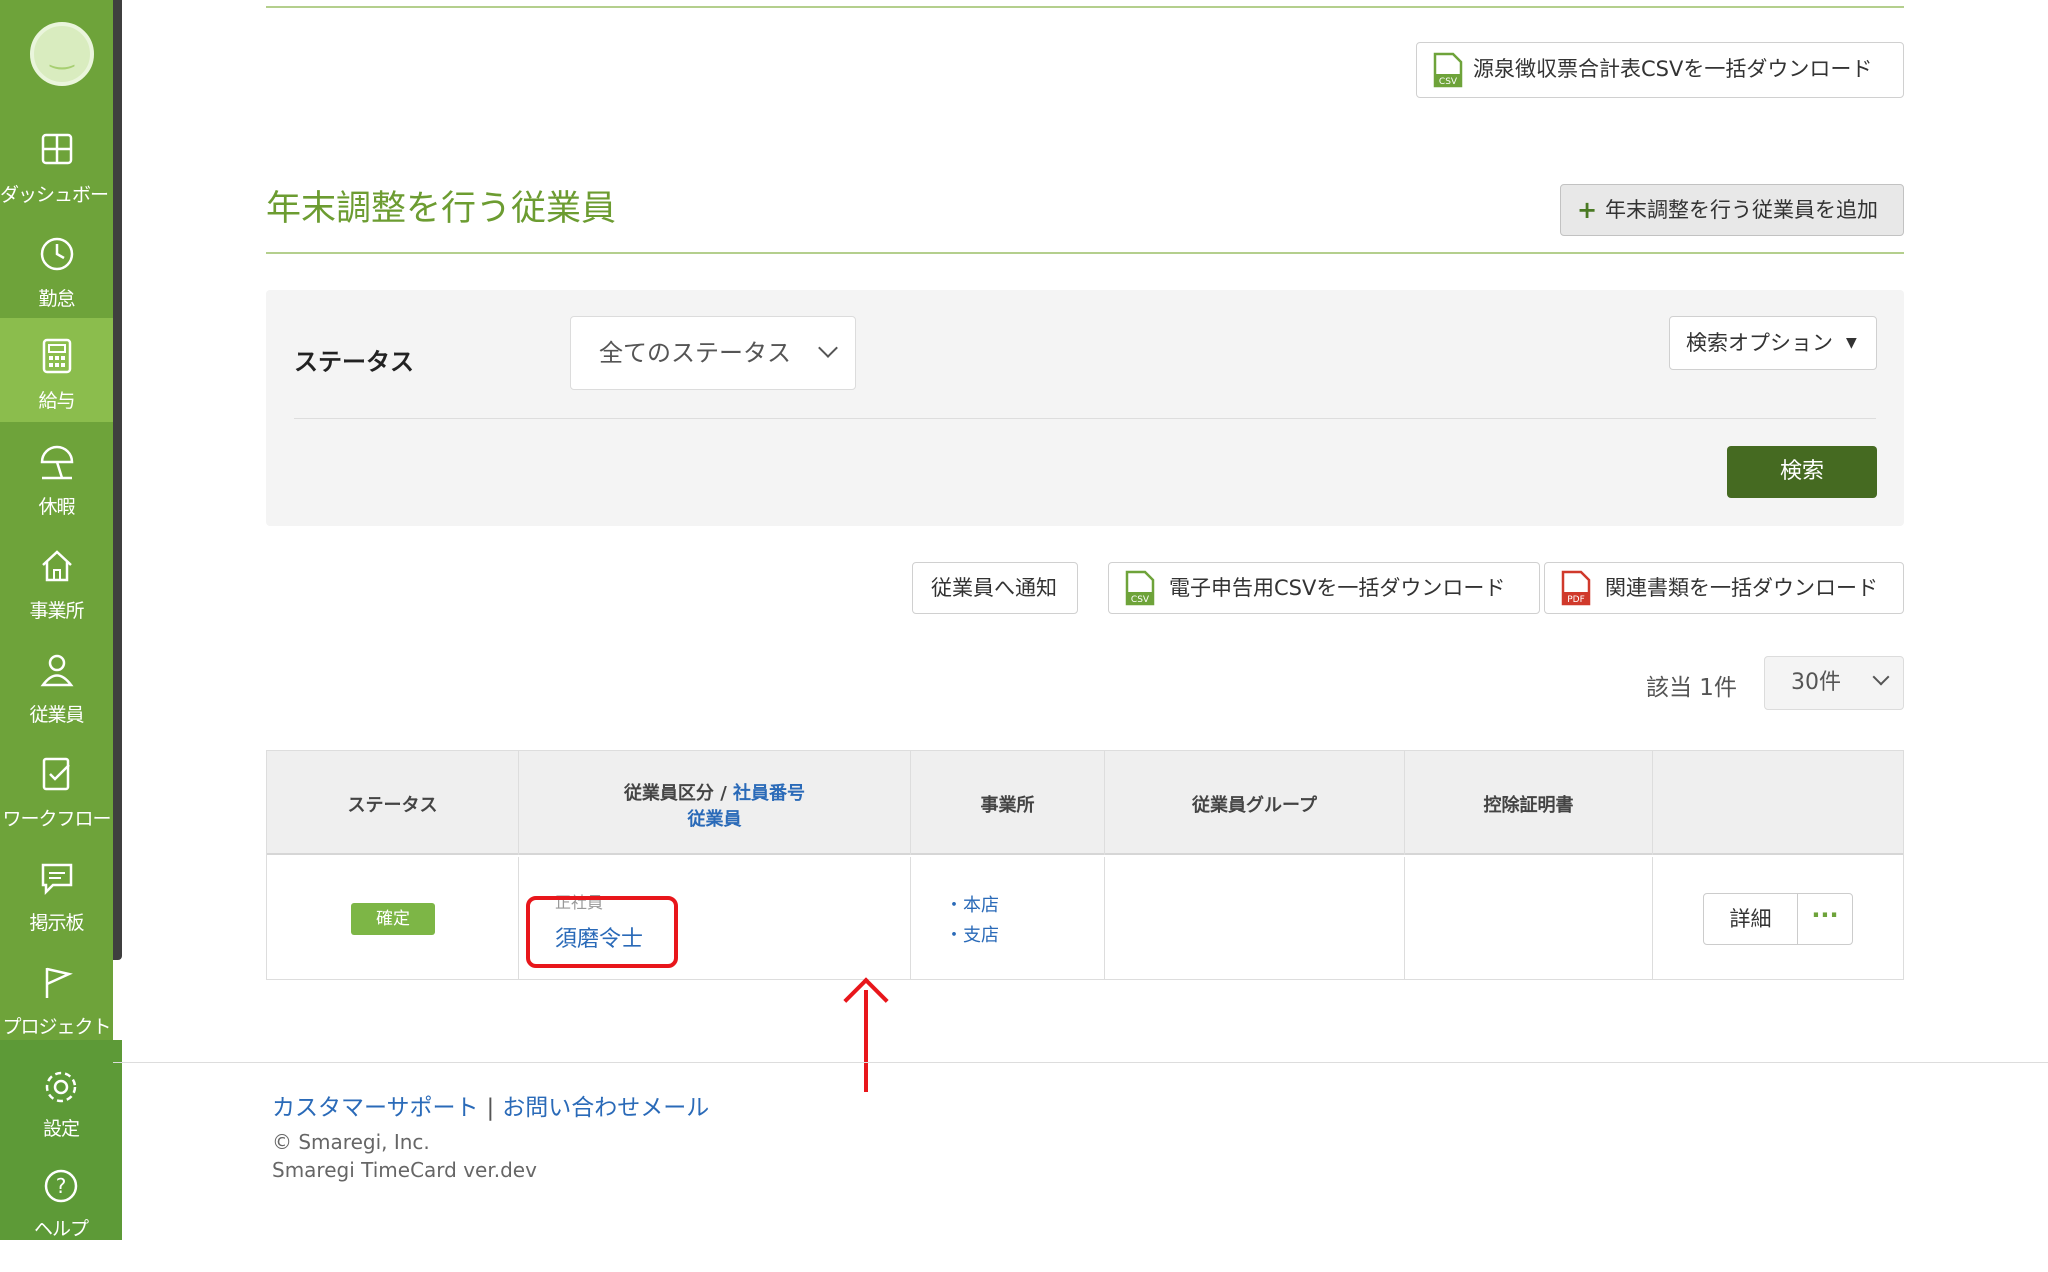 Image resolution: width=2048 pixels, height=1272 pixels. Describe the element at coordinates (56, 1027) in the screenshot. I see `sidebar-item-label: プロジェクト` at that location.